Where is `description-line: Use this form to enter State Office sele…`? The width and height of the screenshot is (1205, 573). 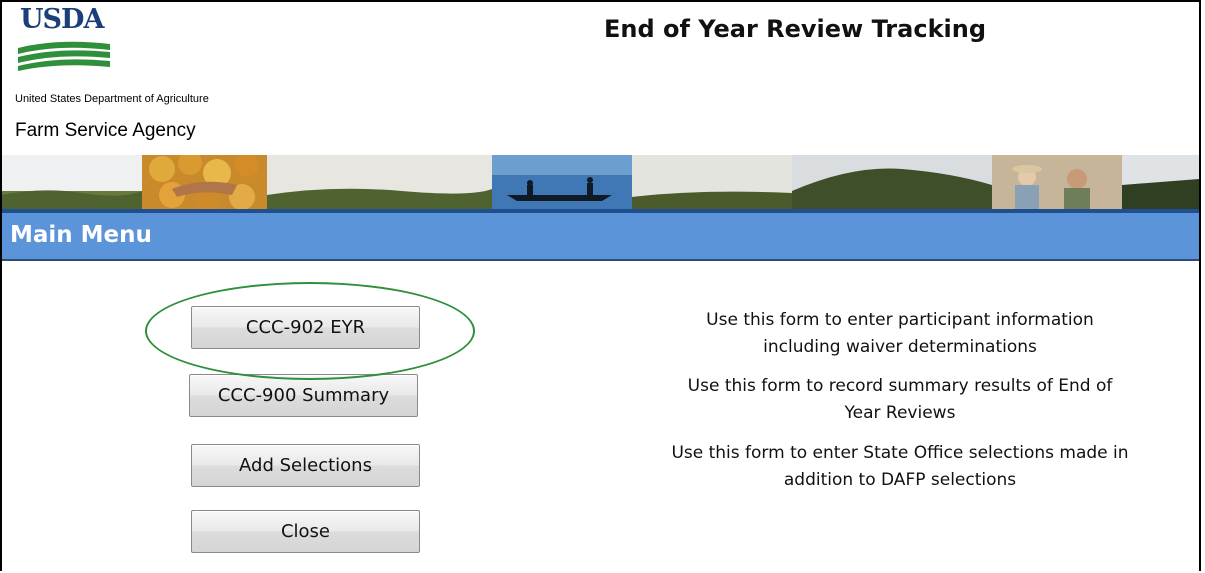
description-line: Use this form to enter State Office sele… is located at coordinates (900, 453).